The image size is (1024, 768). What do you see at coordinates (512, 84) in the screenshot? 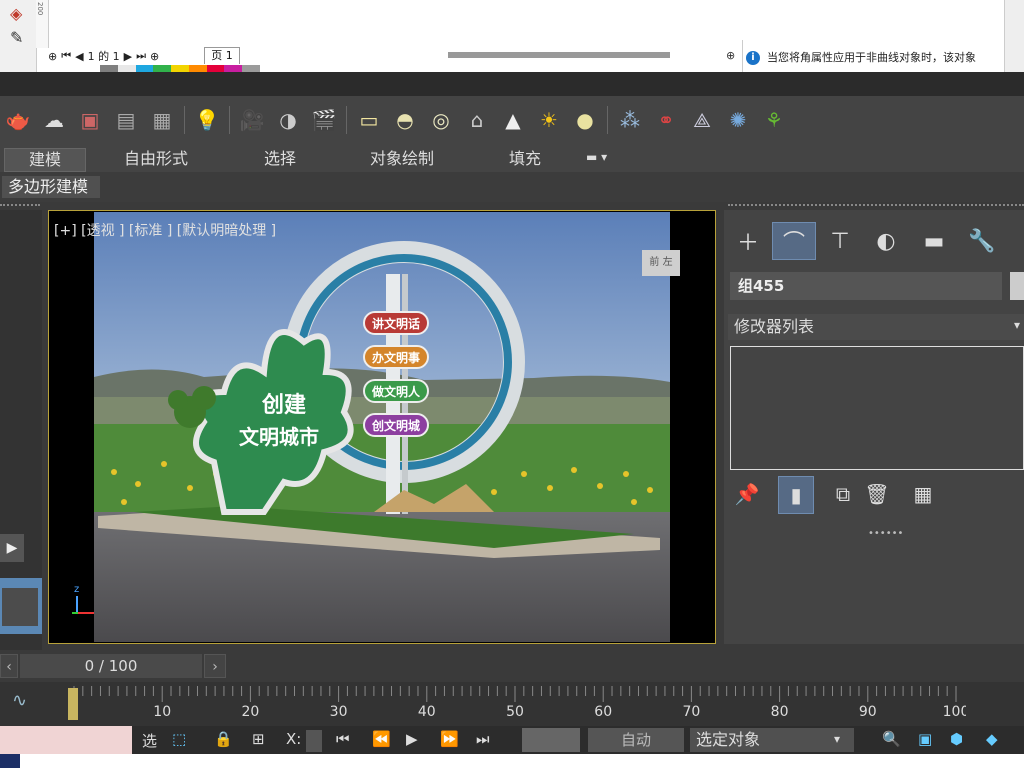
I see `menu-band` at bounding box center [512, 84].